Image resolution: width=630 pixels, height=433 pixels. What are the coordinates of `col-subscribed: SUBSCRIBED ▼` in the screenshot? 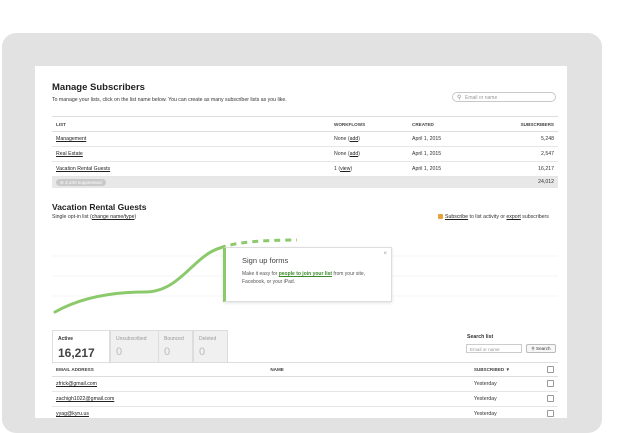 It's located at (506, 369).